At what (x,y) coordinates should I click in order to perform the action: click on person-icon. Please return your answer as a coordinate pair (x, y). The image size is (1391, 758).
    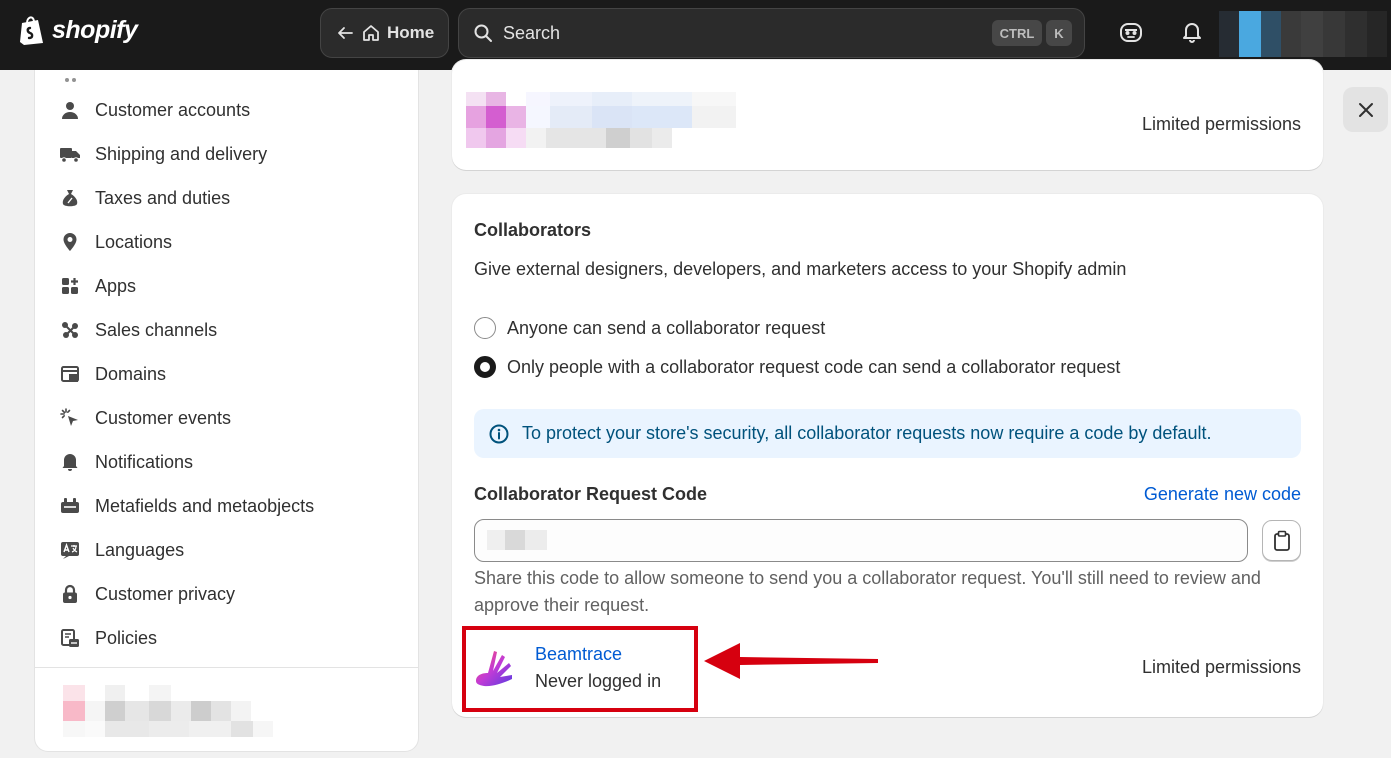
    Looking at the image, I should click on (70, 110).